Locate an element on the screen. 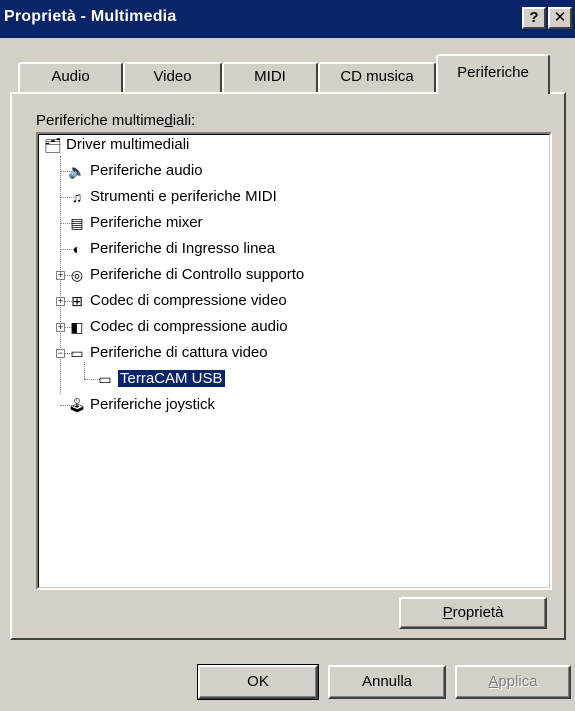 Image resolution: width=575 pixels, height=711 pixels. expand-video-codec-button: + is located at coordinates (60, 301).